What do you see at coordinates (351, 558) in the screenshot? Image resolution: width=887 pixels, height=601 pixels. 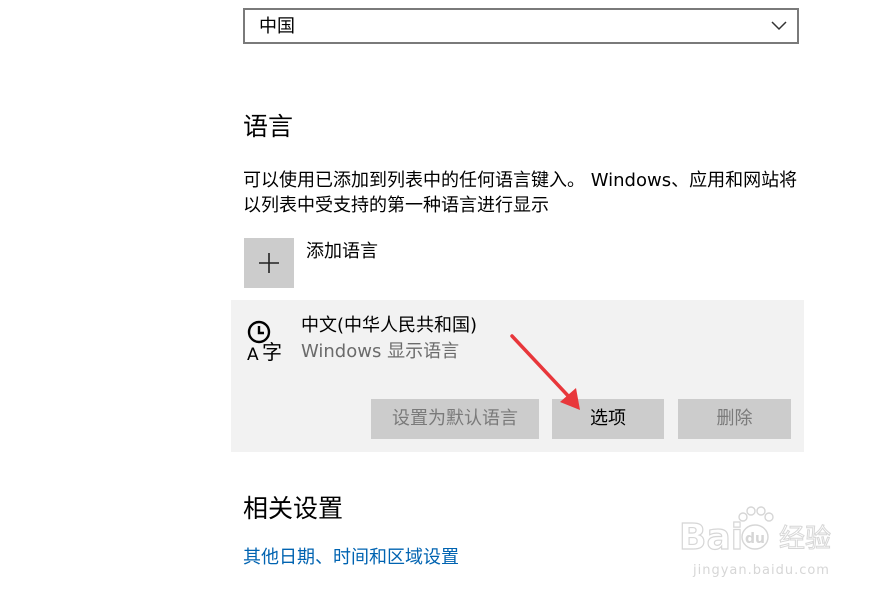 I see `additional-date-time-region-link: 其他日期、时间和区域设置` at bounding box center [351, 558].